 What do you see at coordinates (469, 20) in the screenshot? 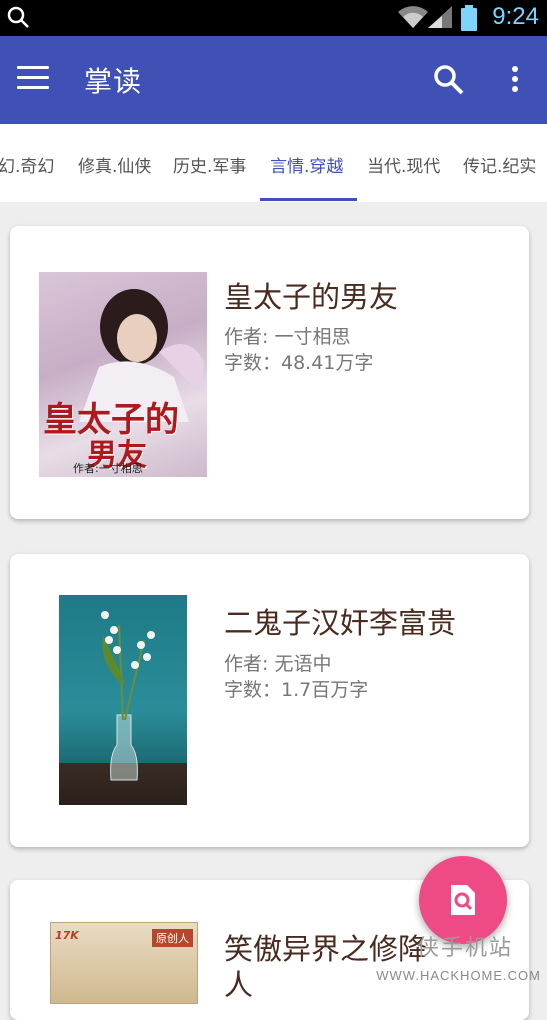
I see `battery-icon` at bounding box center [469, 20].